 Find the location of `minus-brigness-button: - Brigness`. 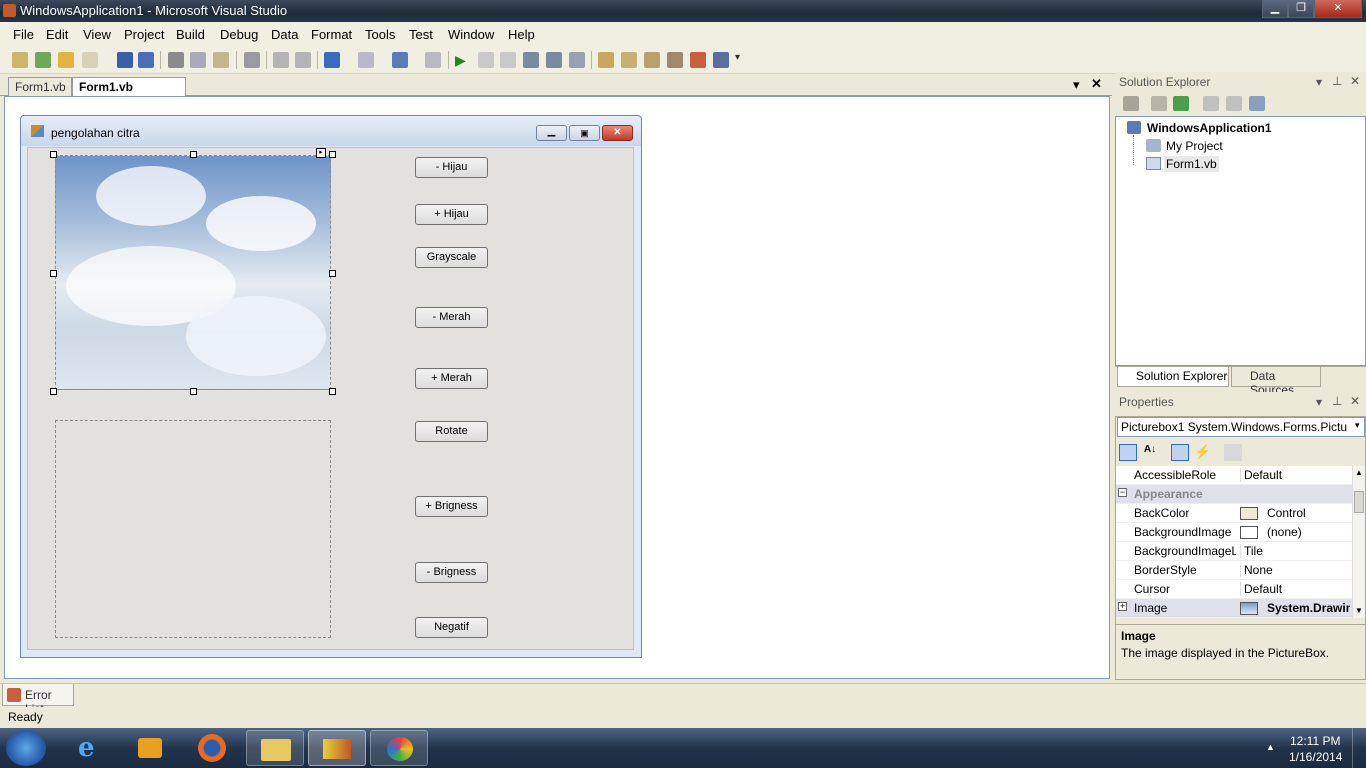

minus-brigness-button: - Brigness is located at coordinates (451, 572).